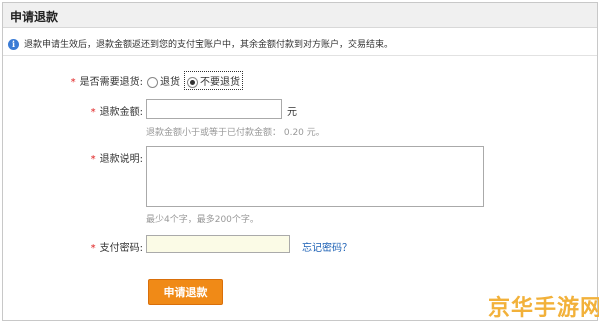  What do you see at coordinates (235, 133) in the screenshot?
I see `amount-hint: 退款金额小于或等于已付款金额： 0.20 元。` at bounding box center [235, 133].